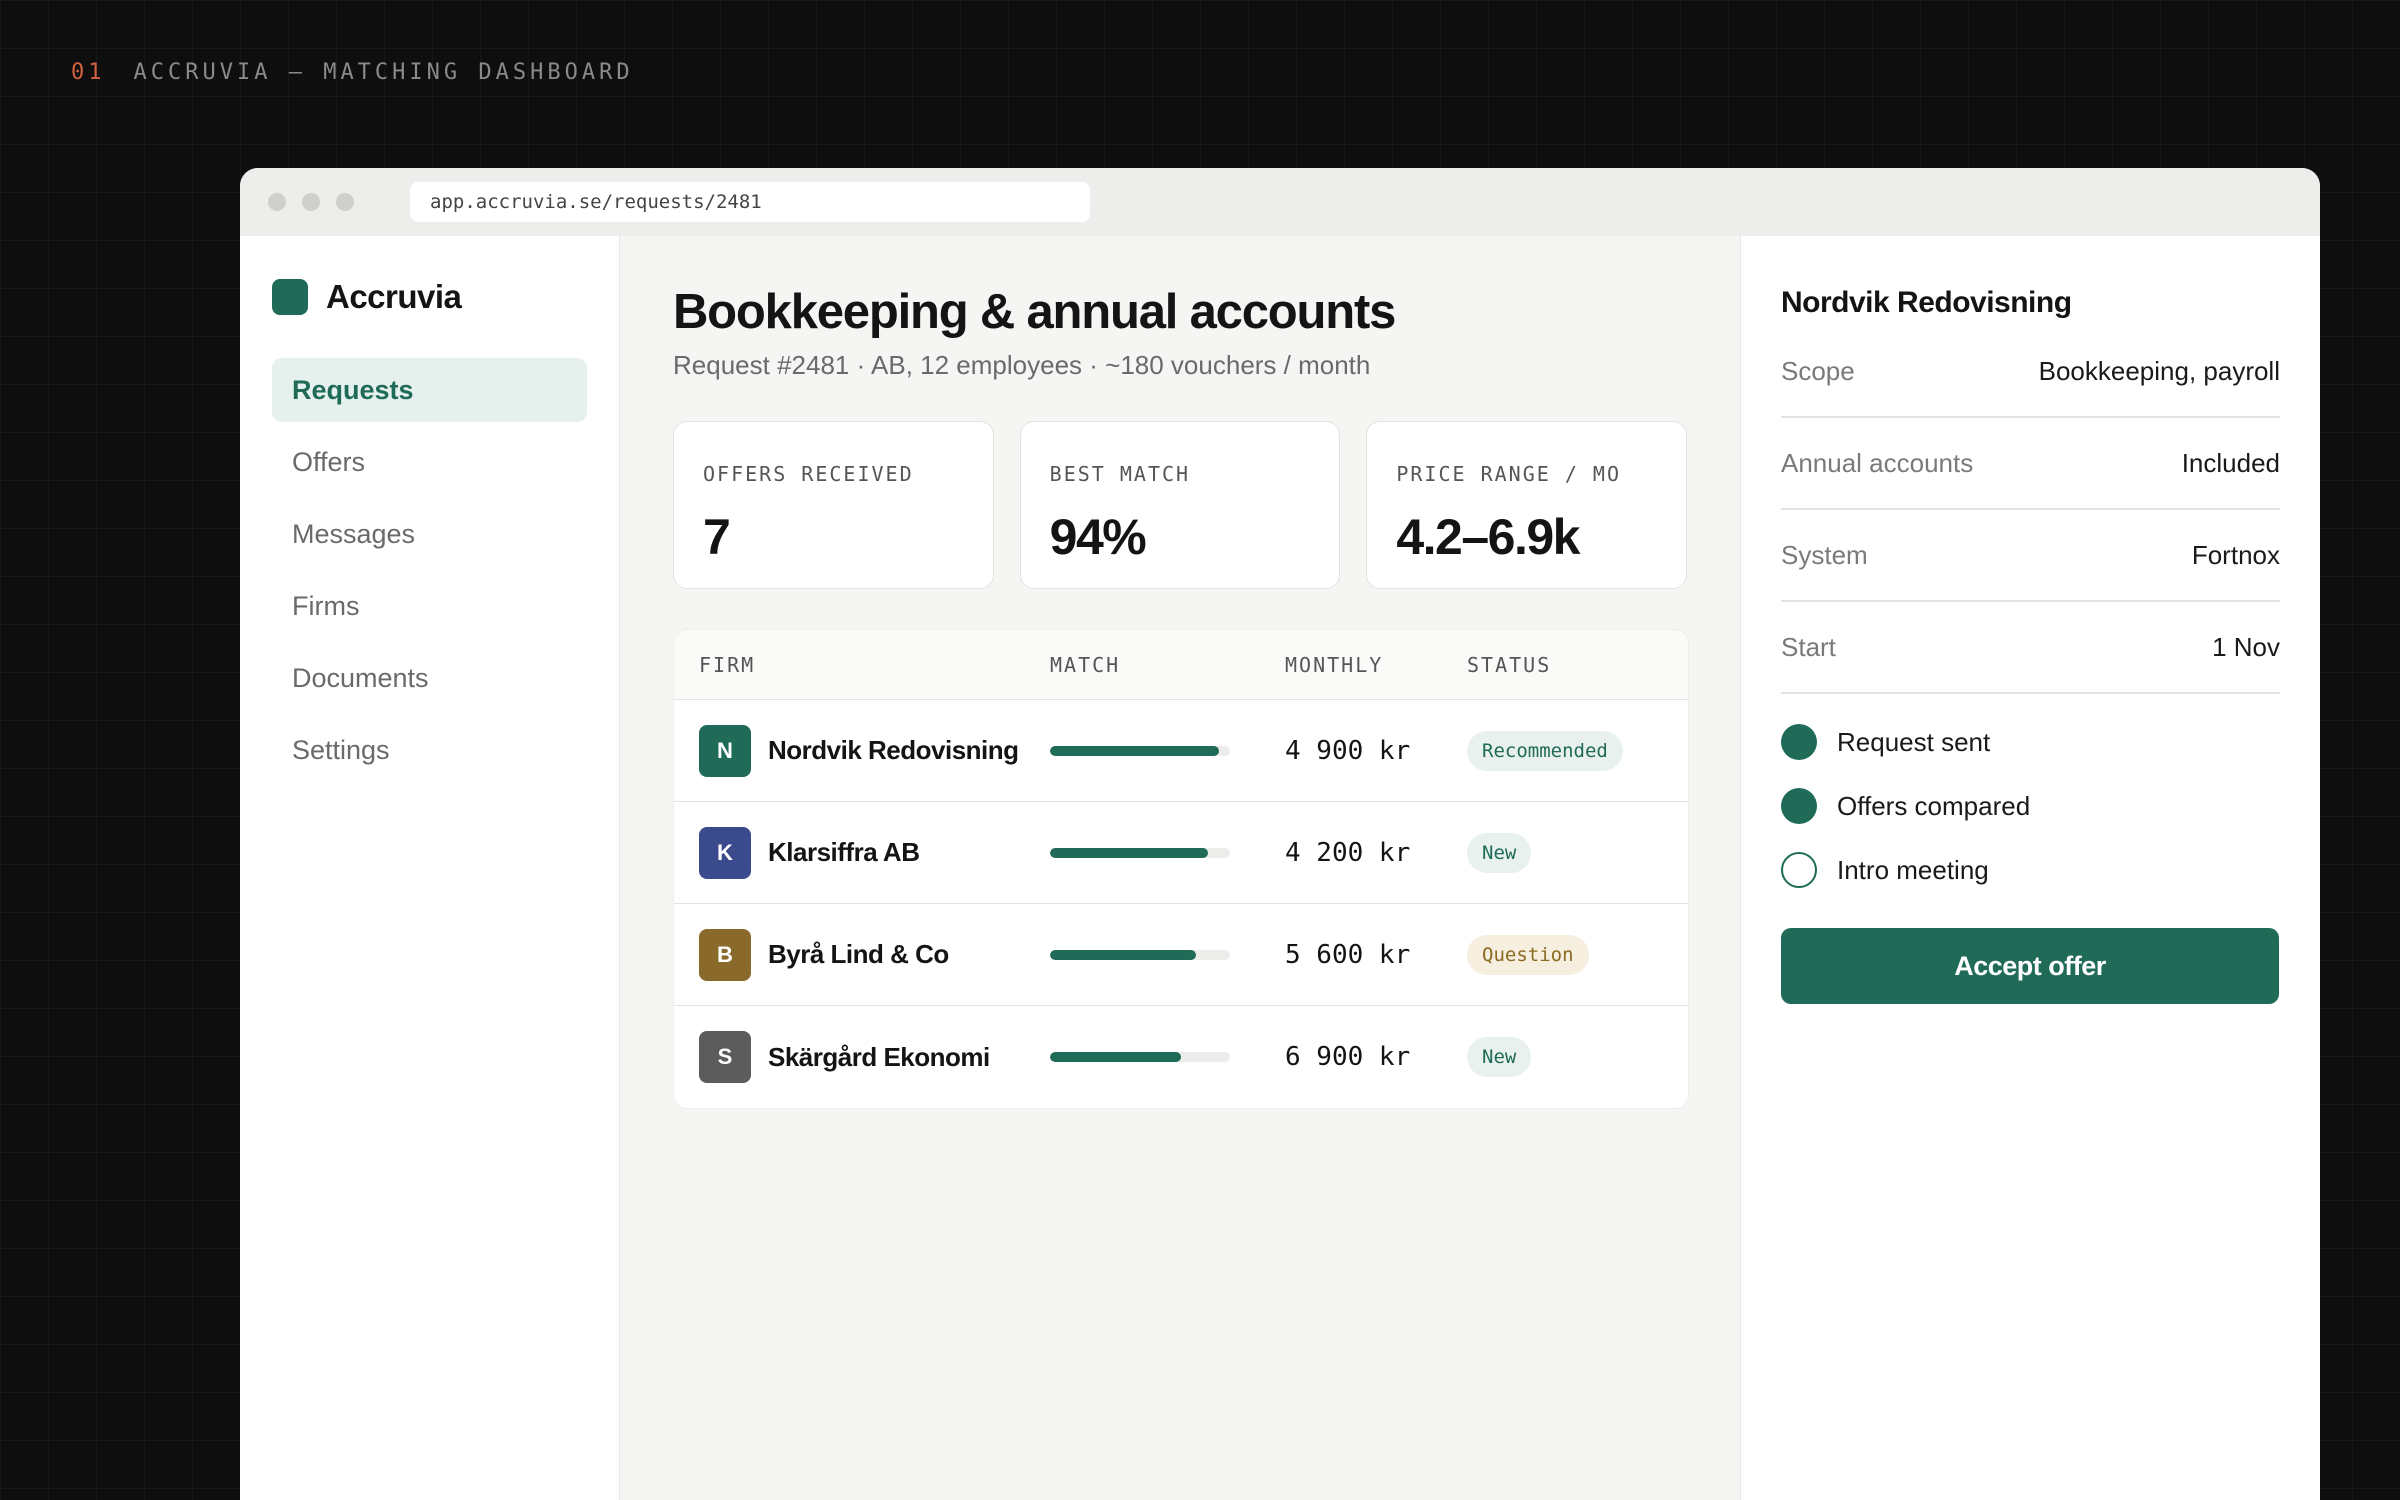  What do you see at coordinates (2246, 646) in the screenshot?
I see `field-value: 1 Nov` at bounding box center [2246, 646].